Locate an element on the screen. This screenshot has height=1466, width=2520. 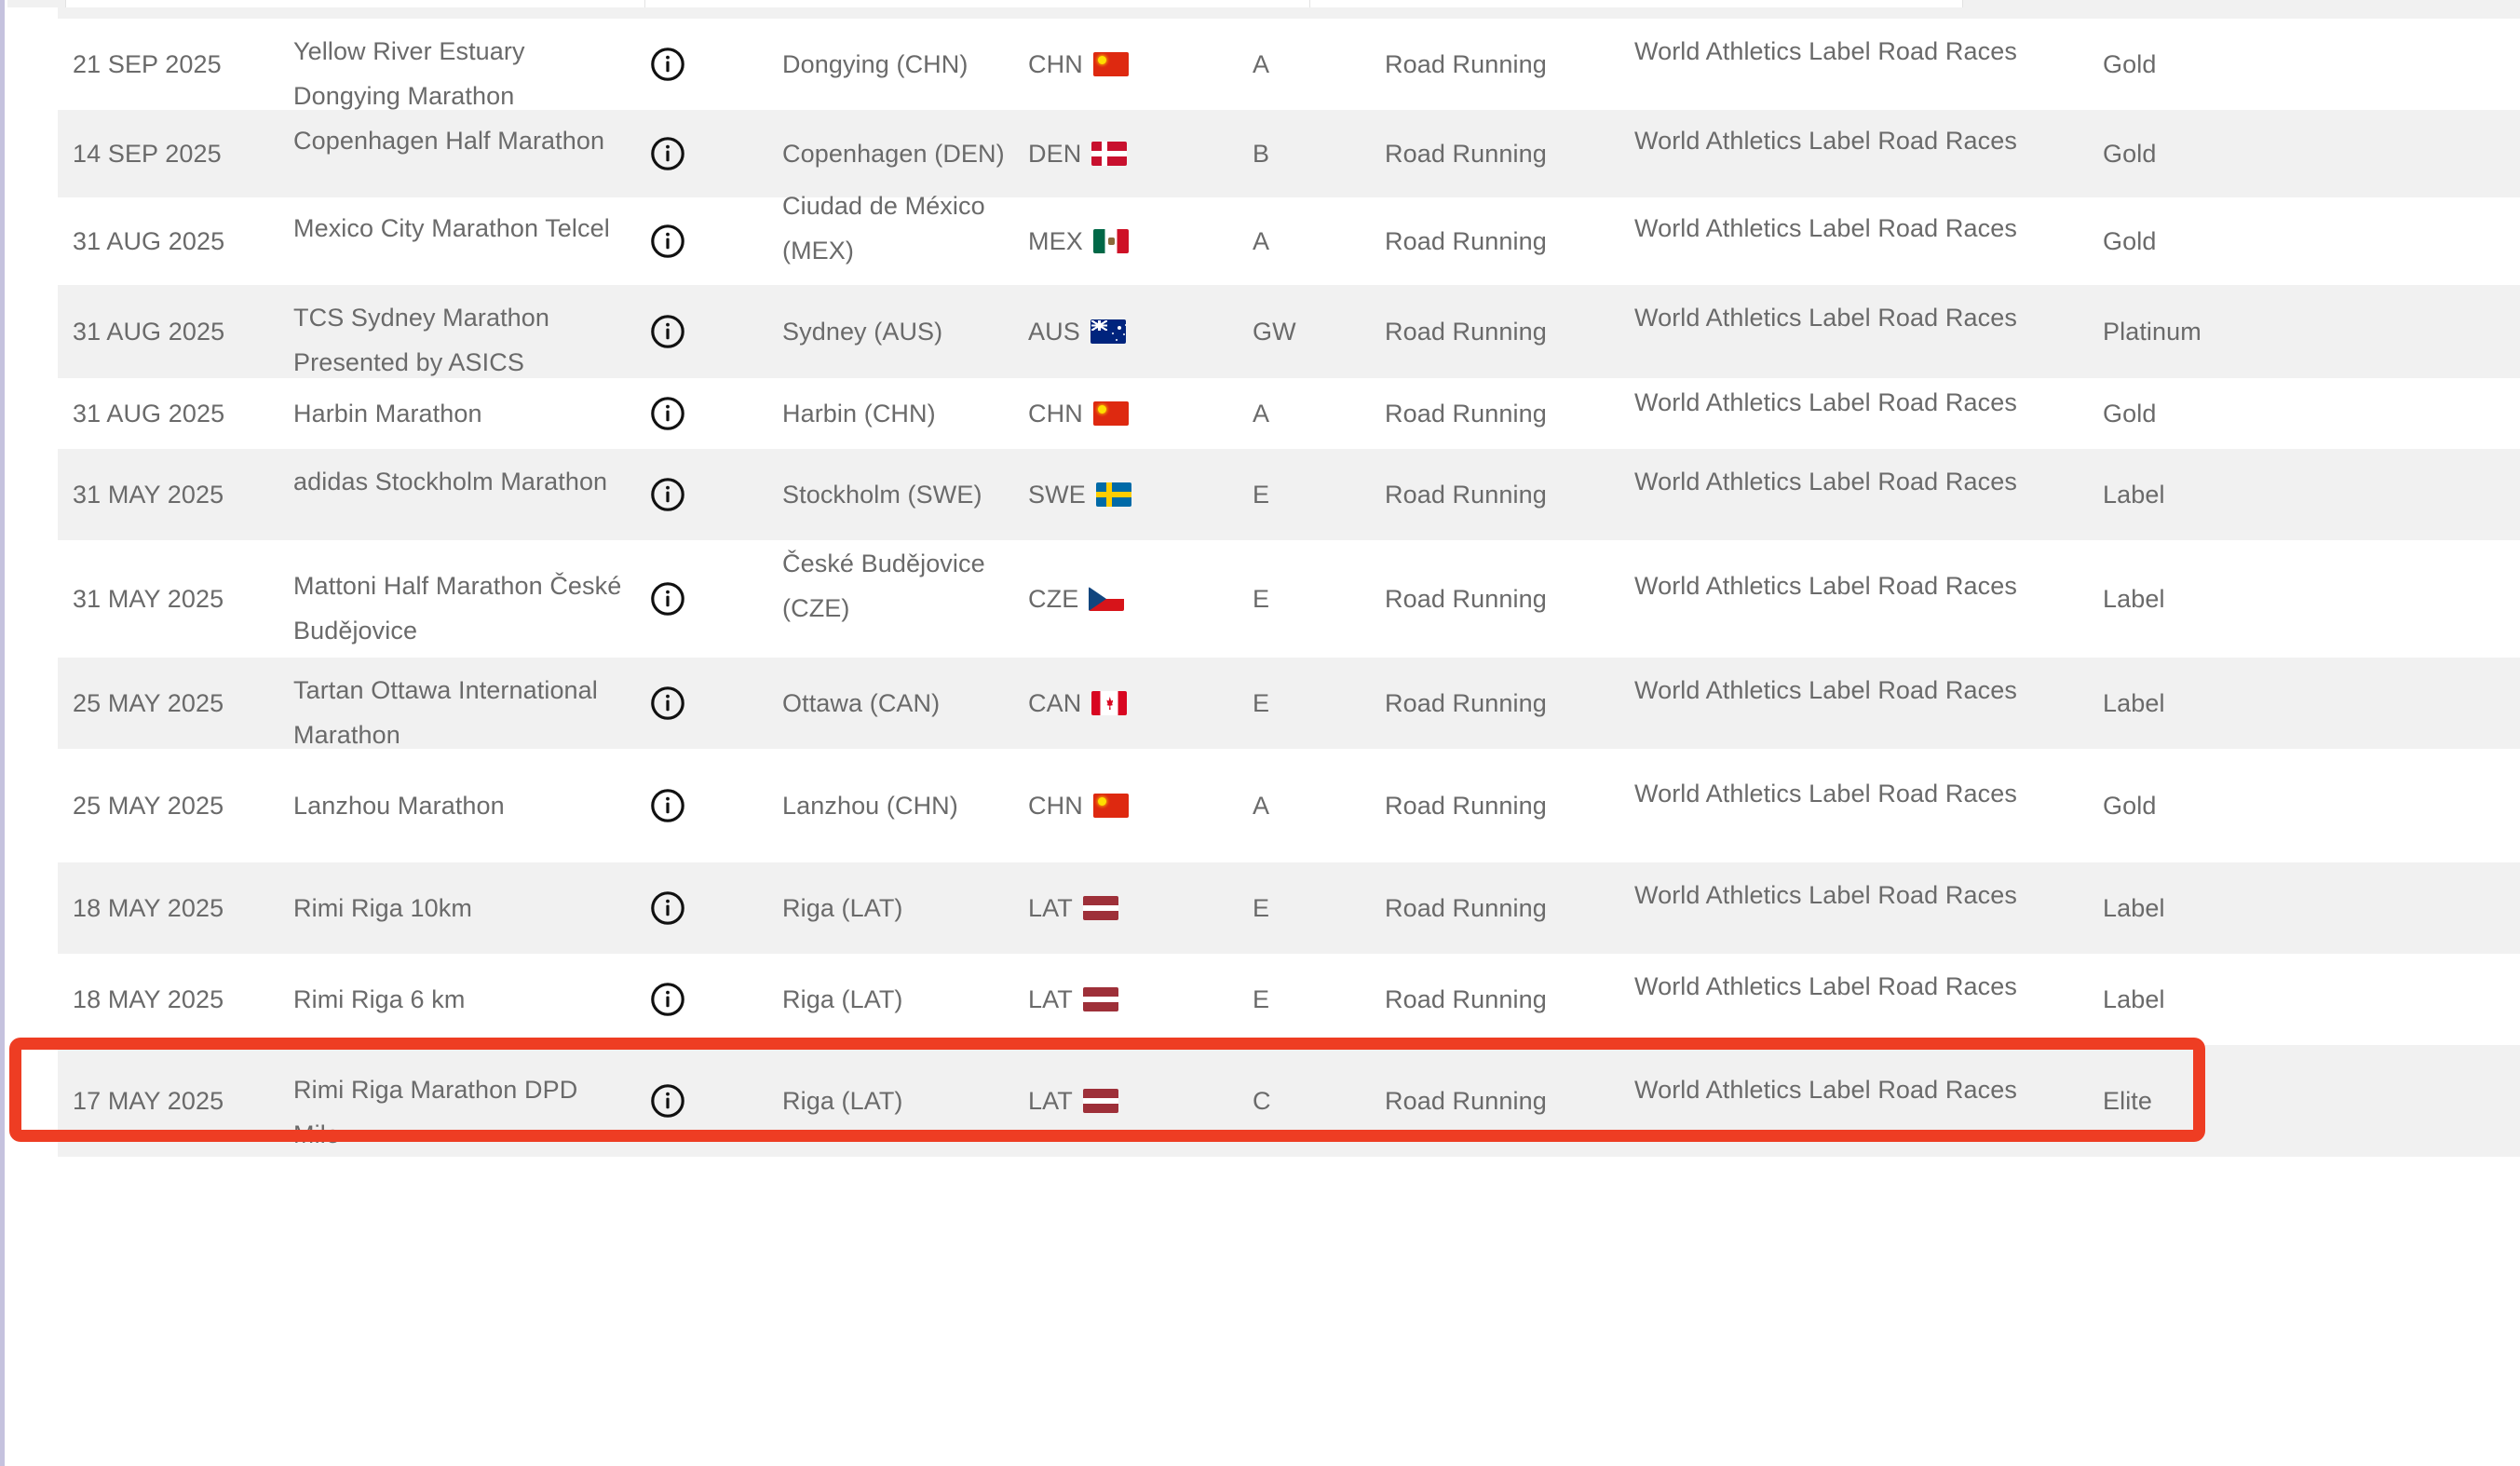
flag-mexico-icon is located at coordinates (1110, 241).